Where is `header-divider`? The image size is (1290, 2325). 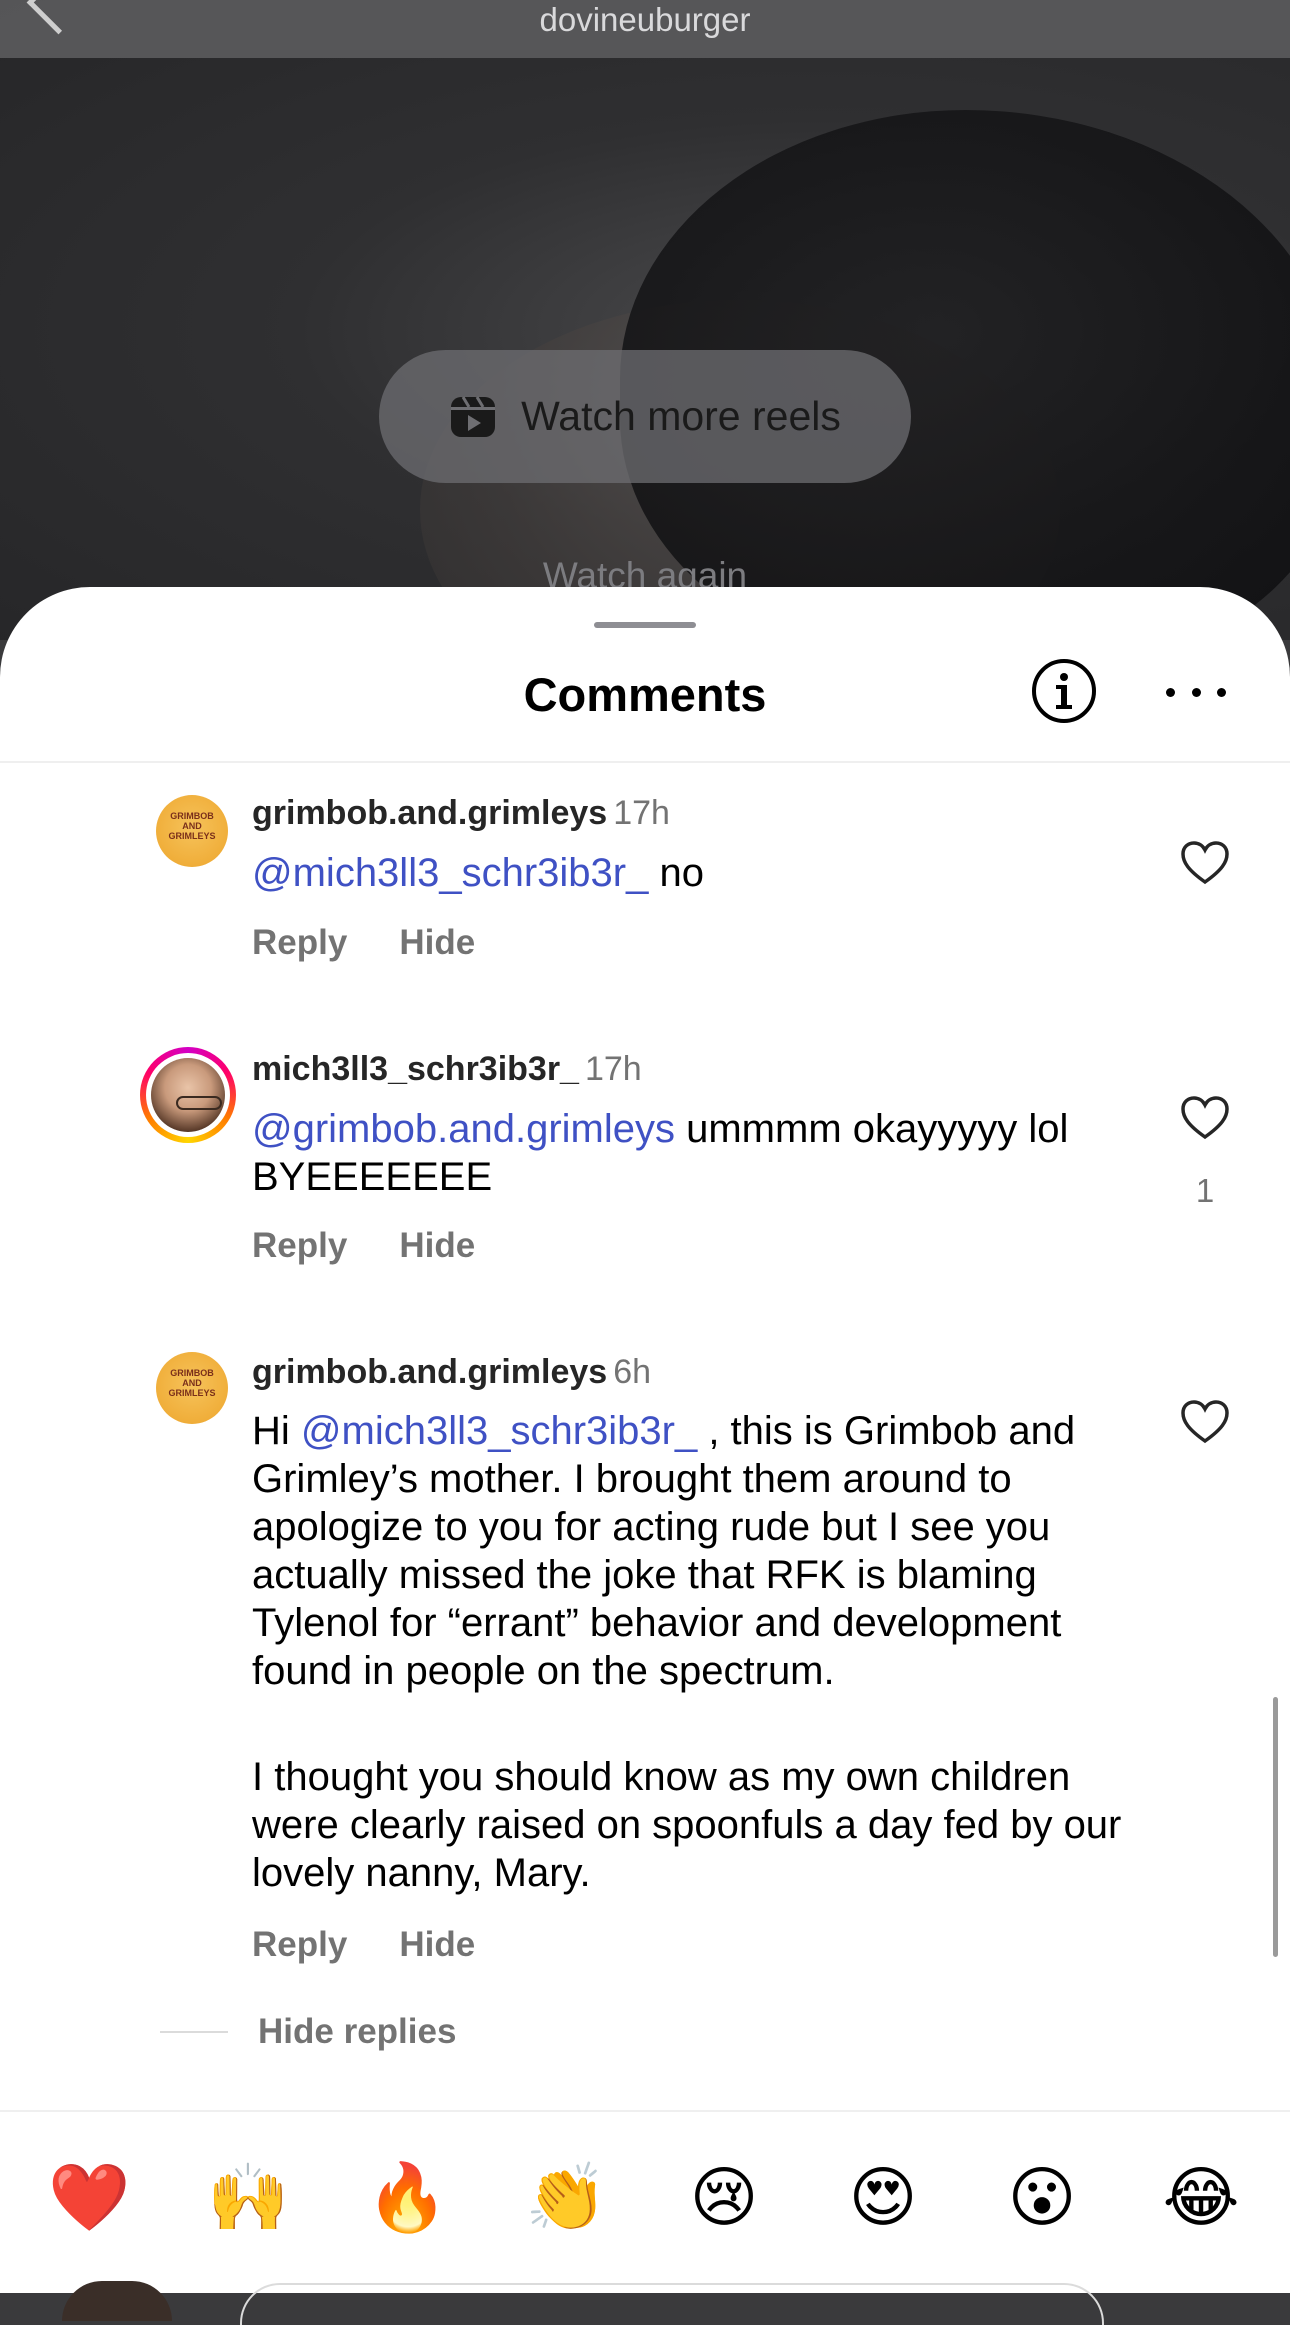 header-divider is located at coordinates (645, 762).